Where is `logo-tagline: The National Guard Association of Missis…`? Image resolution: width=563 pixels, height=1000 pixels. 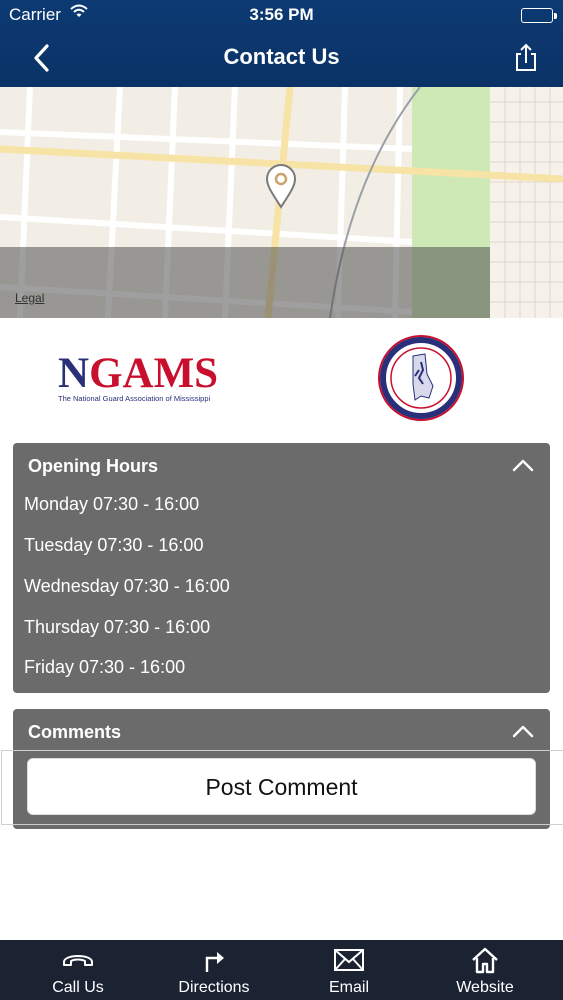 logo-tagline: The National Guard Association of Missis… is located at coordinates (134, 398).